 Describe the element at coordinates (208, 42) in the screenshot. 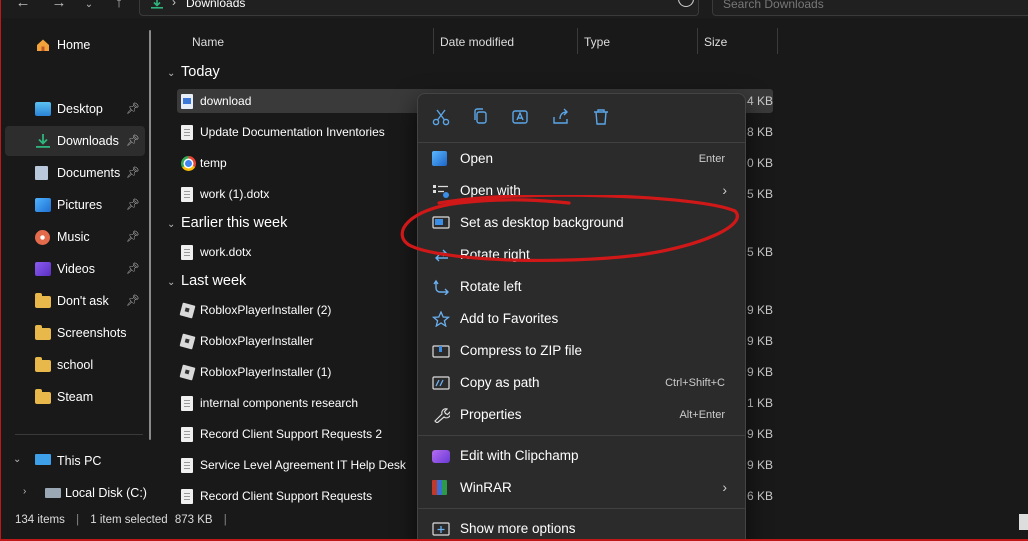

I see `column-header-name: Name` at that location.